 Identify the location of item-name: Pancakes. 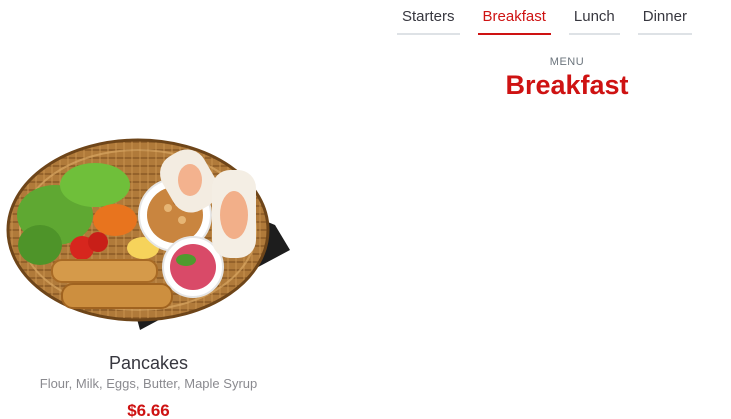
(148, 363).